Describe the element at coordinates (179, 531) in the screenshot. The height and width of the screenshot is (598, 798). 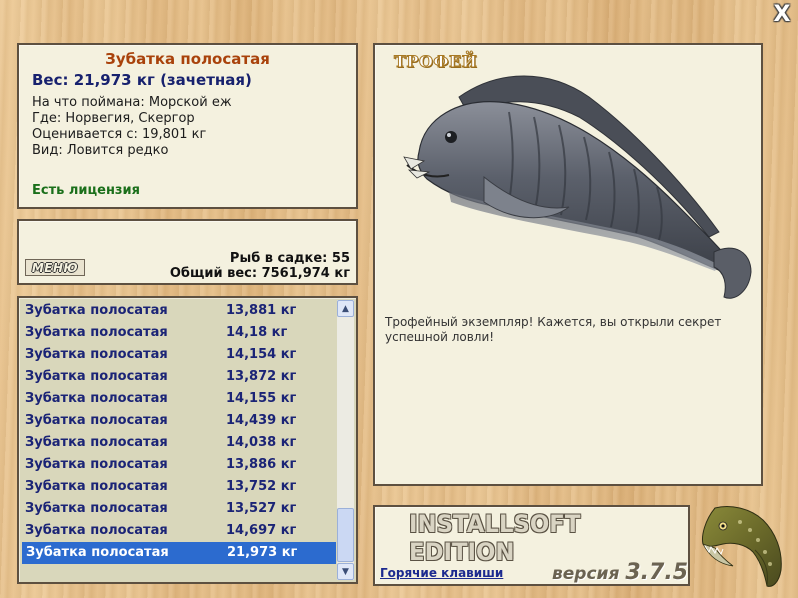
I see `list-item: Зубатка полосатая 14,697 кг` at that location.